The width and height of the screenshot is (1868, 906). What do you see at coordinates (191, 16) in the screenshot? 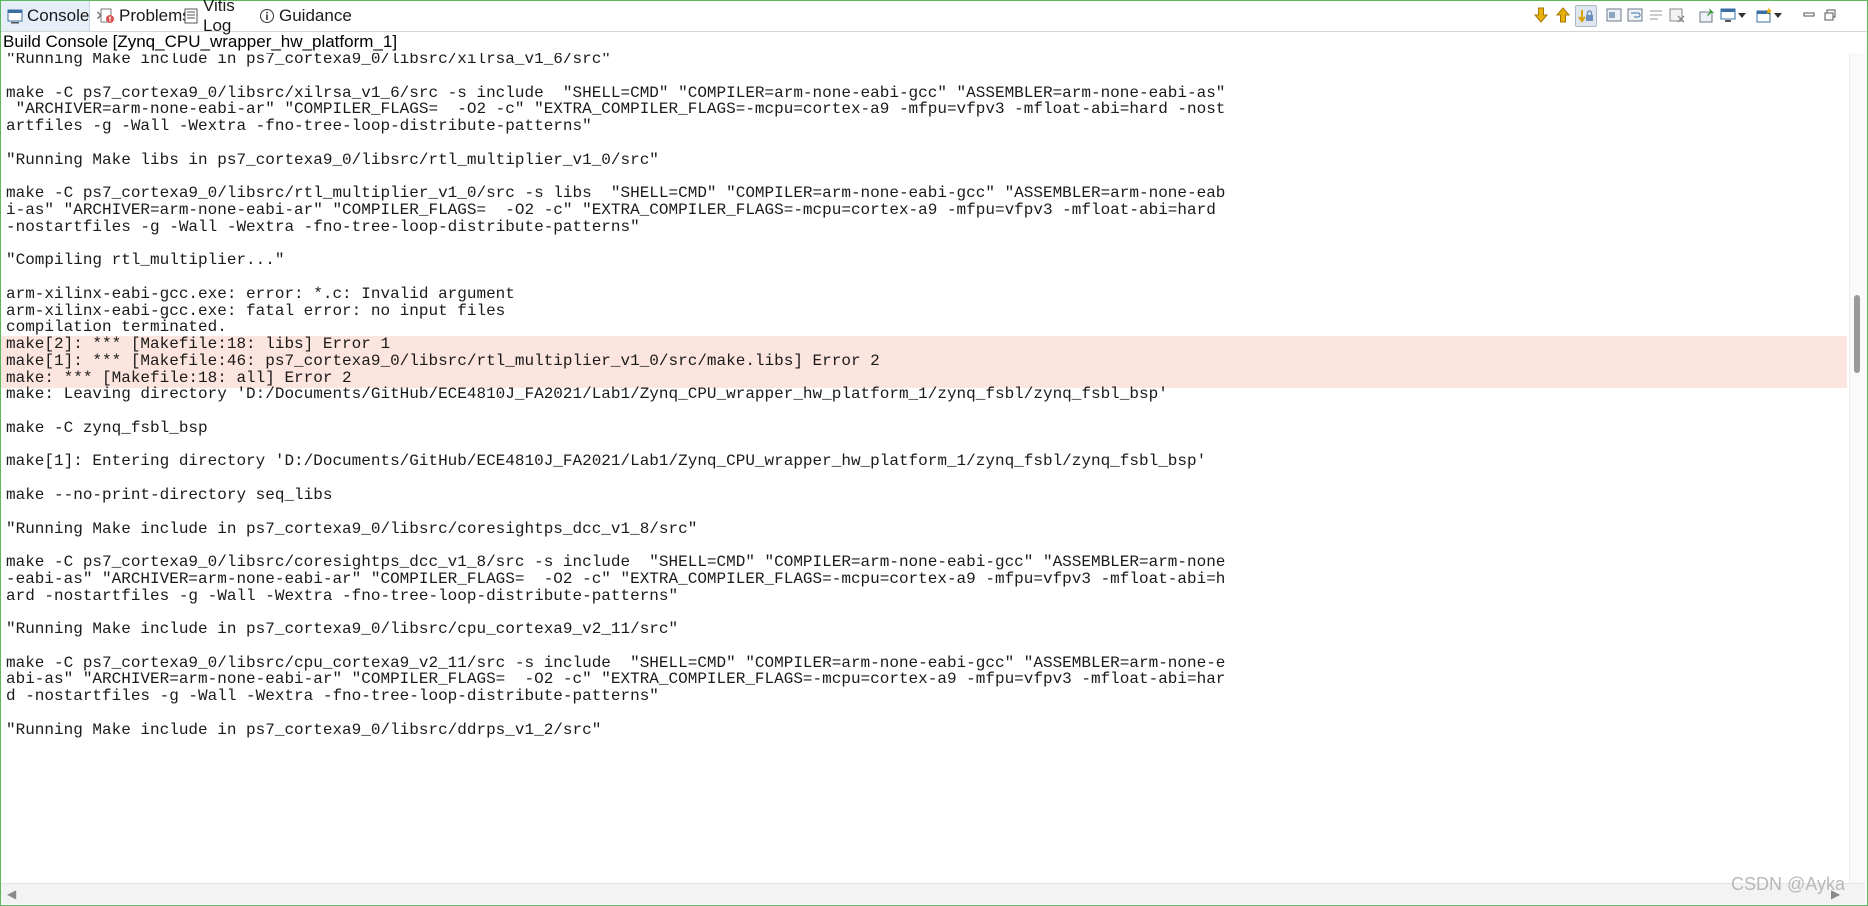
I see `log-icon` at bounding box center [191, 16].